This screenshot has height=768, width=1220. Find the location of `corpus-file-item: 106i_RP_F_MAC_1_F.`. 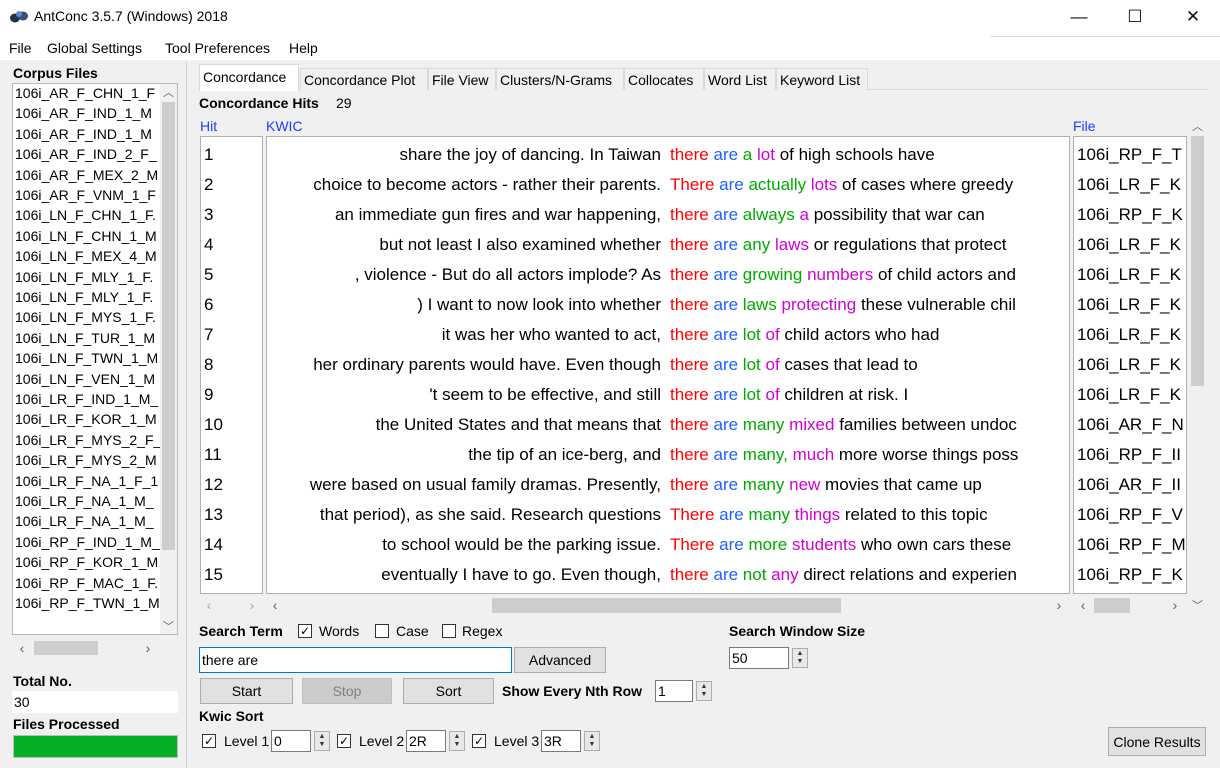

corpus-file-item: 106i_RP_F_MAC_1_F. is located at coordinates (88, 585).